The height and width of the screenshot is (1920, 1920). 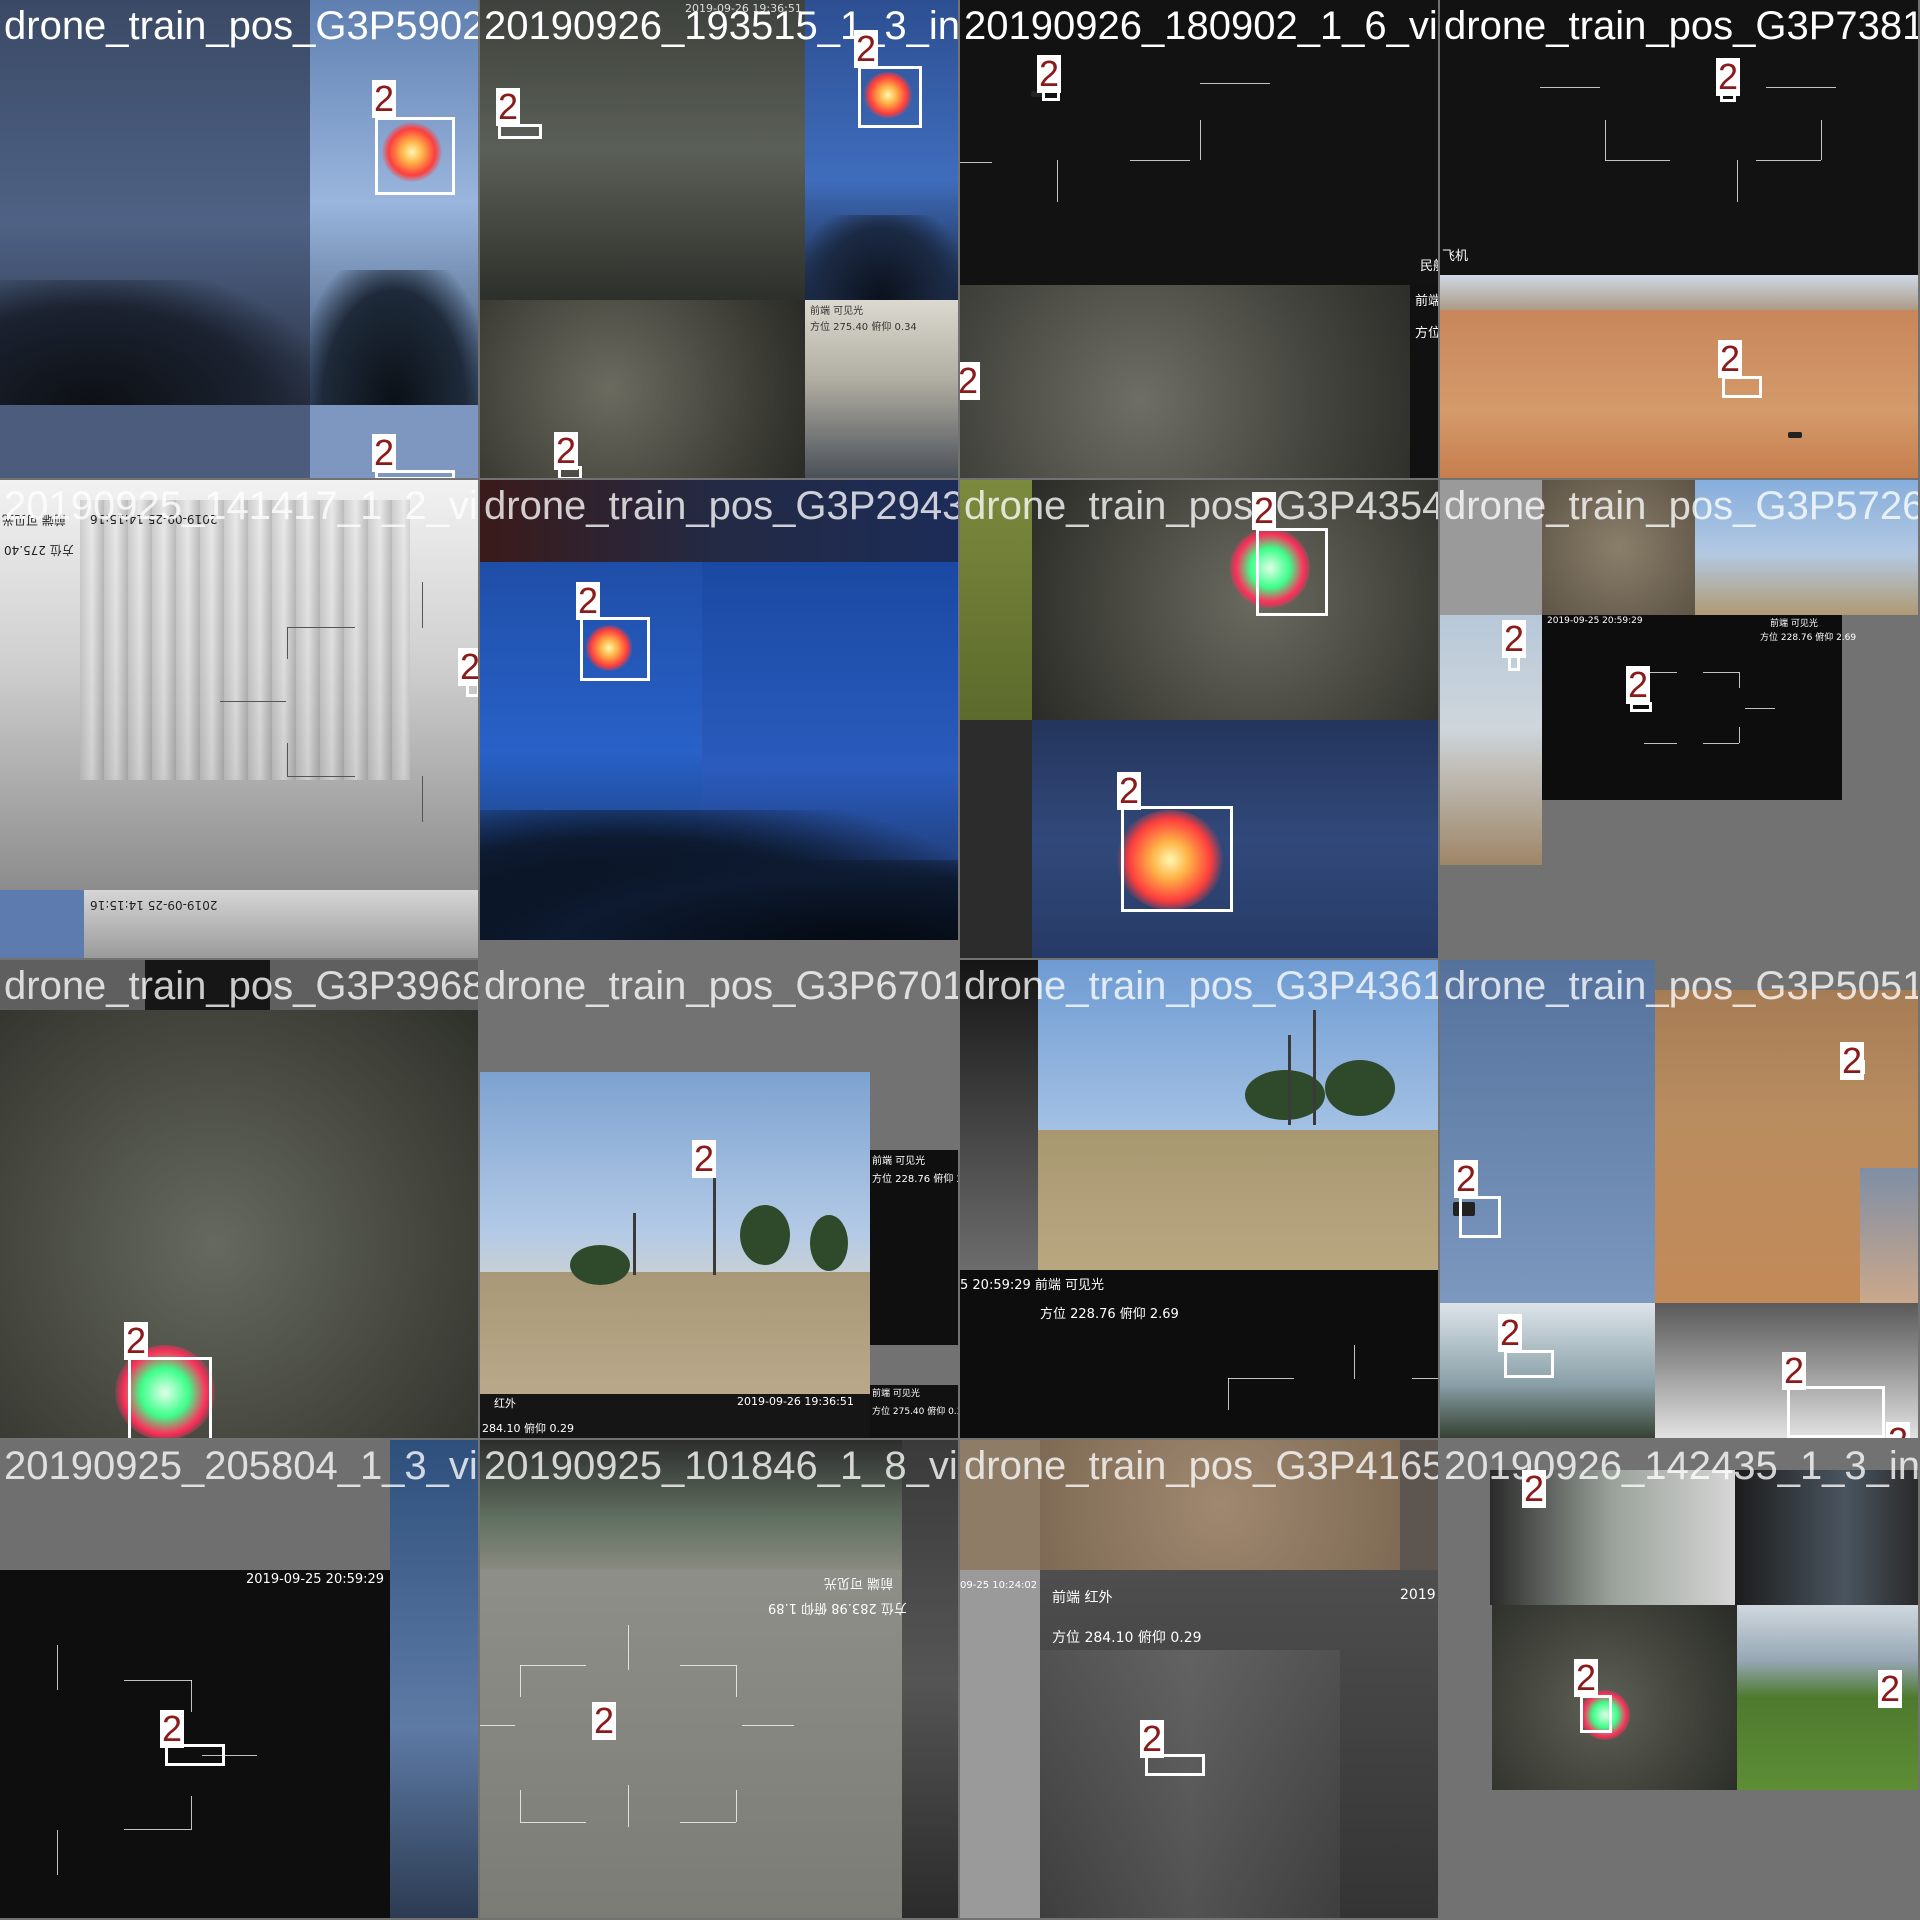 I want to click on timestamp-overlay: 2019-09-25 14:15:16, so click(x=154, y=905).